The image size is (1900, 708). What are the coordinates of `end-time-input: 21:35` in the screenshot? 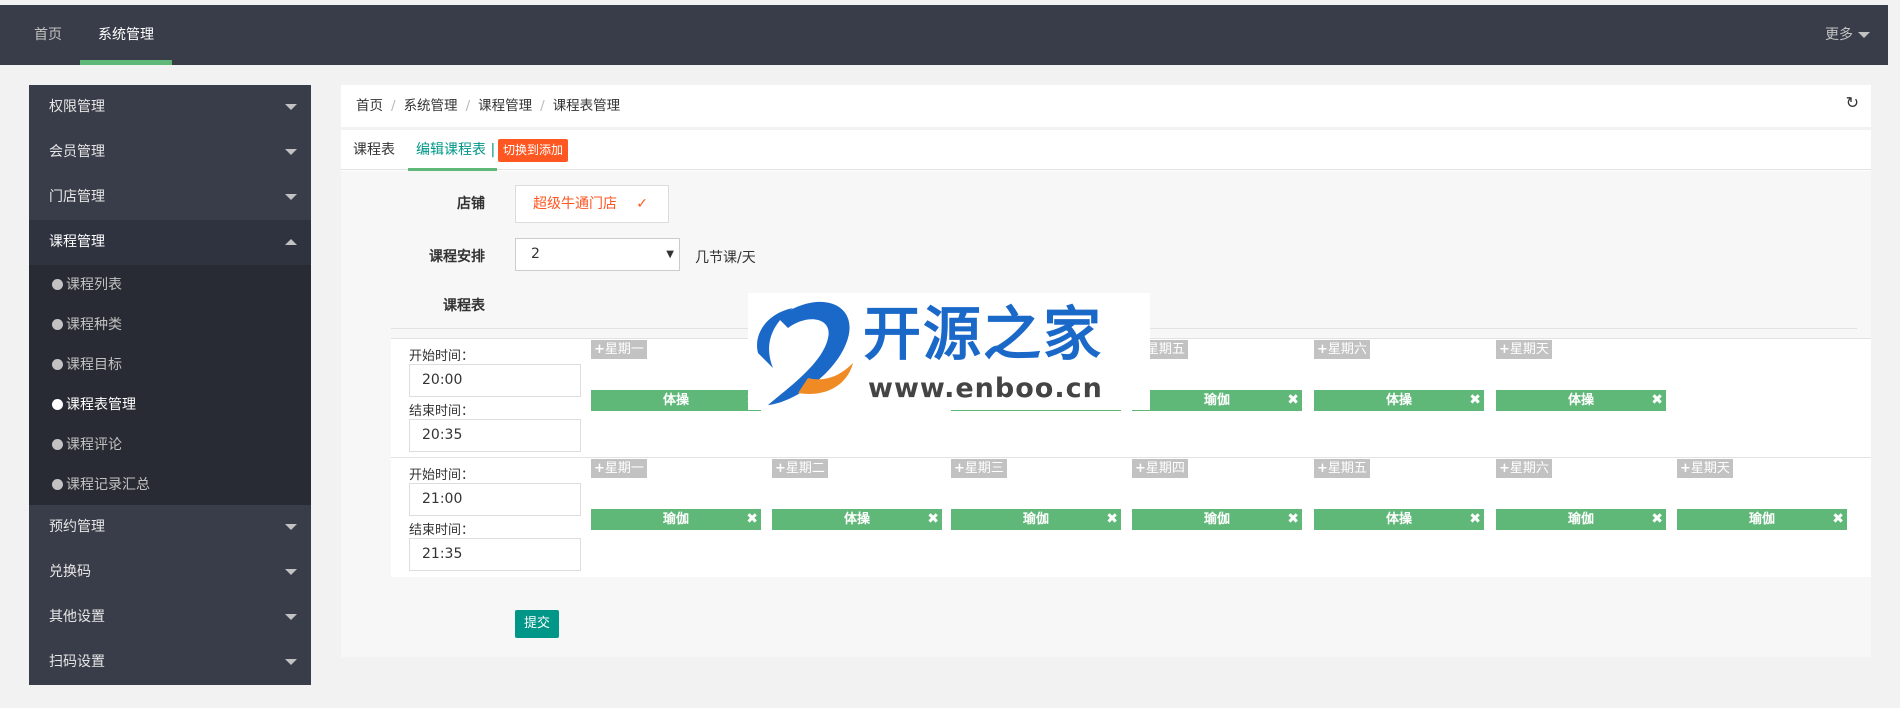 It's located at (495, 554).